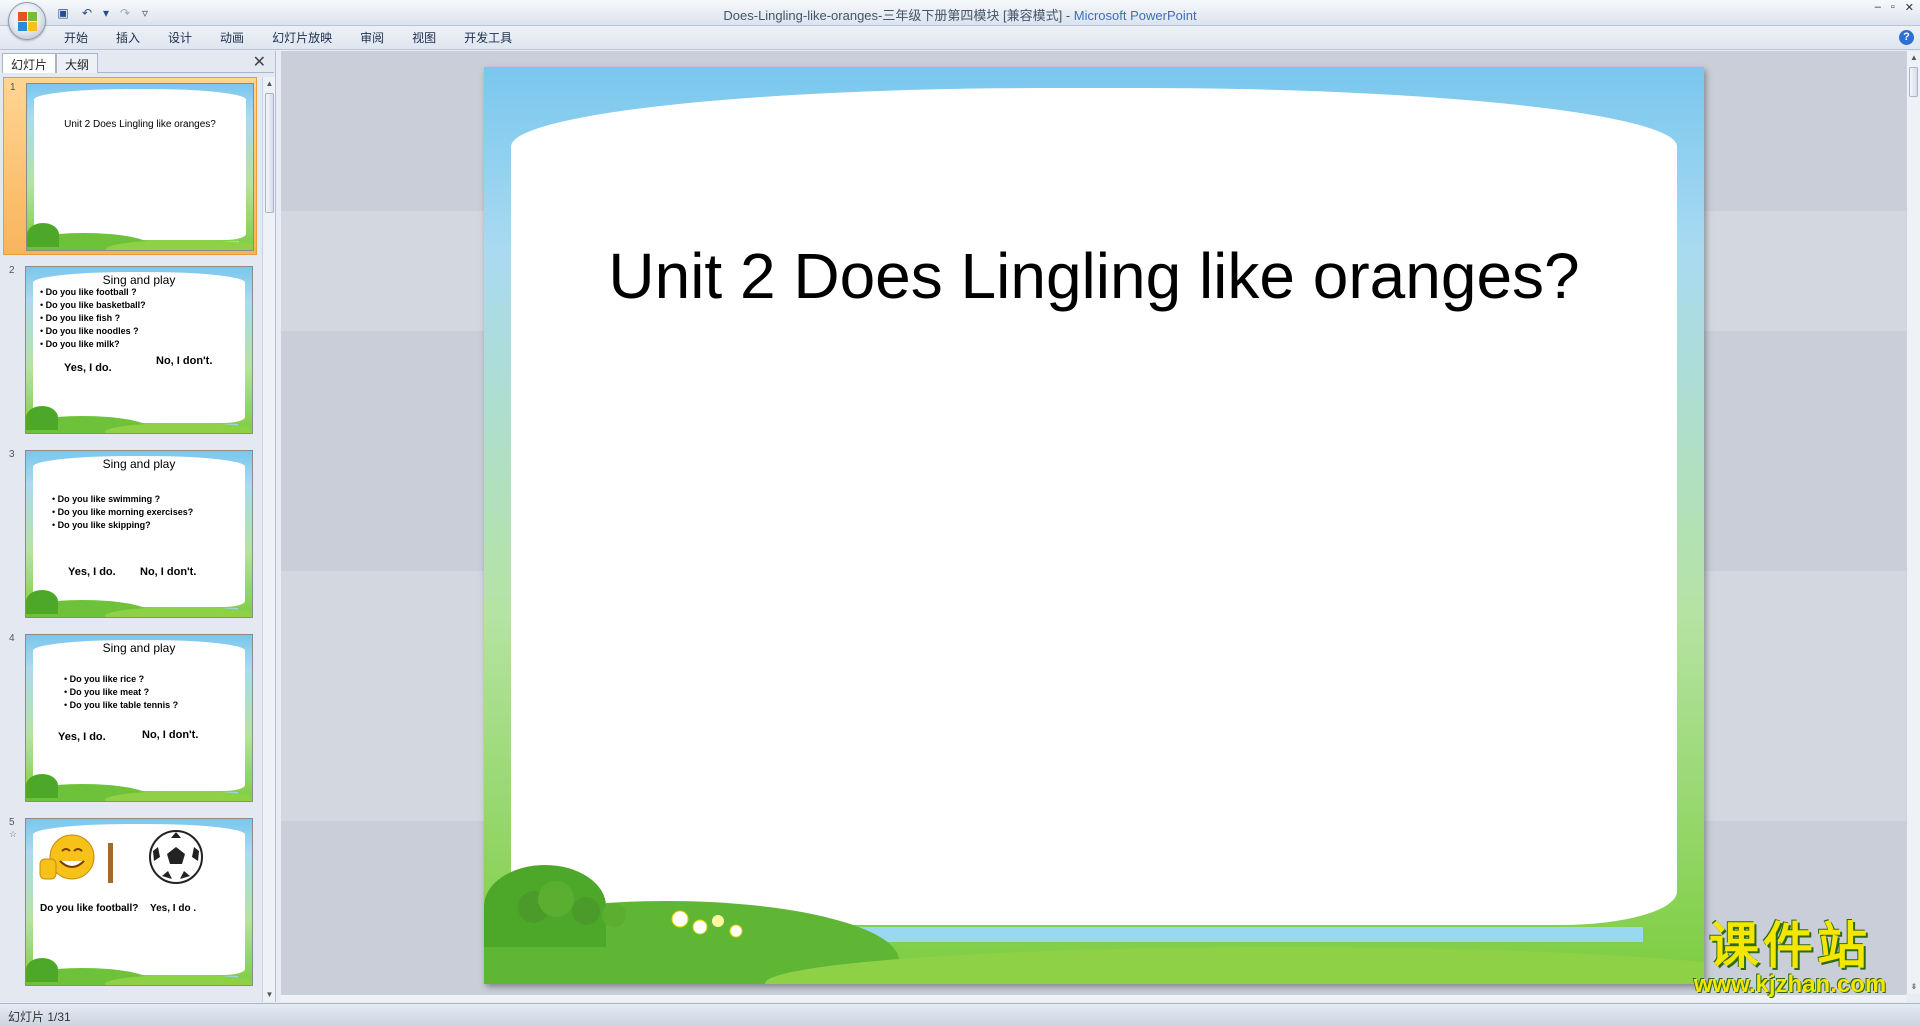  Describe the element at coordinates (1094, 276) in the screenshot. I see `slide-title: Unit 2 Does Lingling like oranges?` at that location.